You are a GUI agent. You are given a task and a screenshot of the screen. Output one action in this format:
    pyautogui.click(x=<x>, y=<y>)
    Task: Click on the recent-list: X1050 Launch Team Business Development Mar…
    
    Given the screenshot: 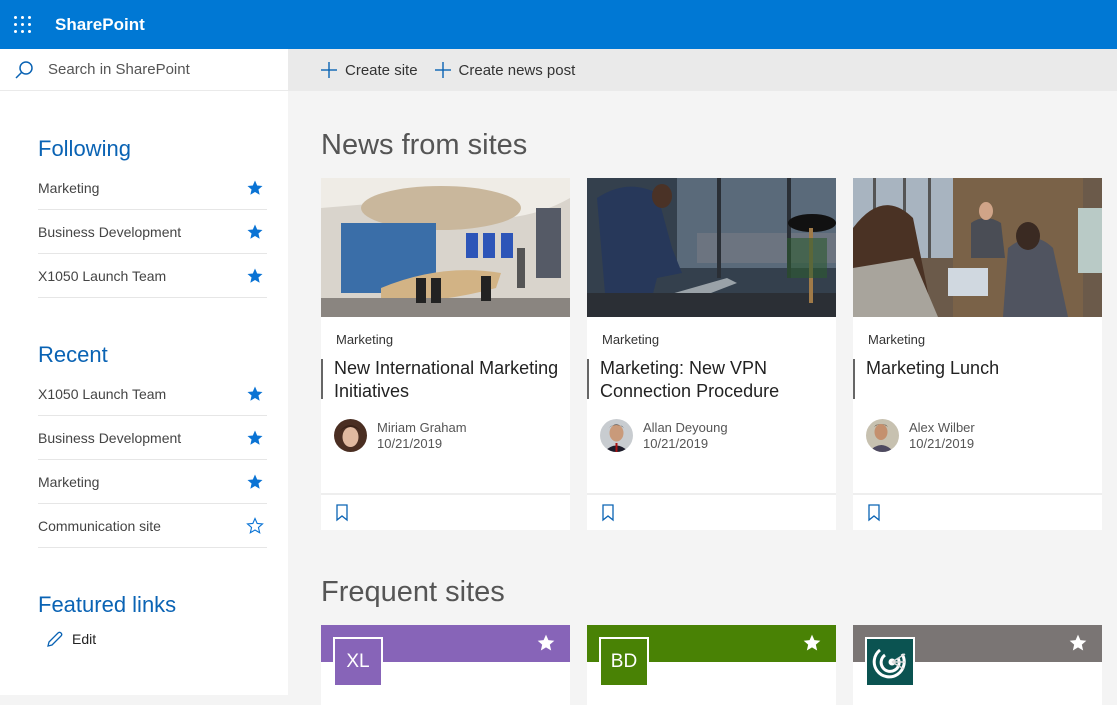 What is the action you would take?
    pyautogui.click(x=152, y=460)
    